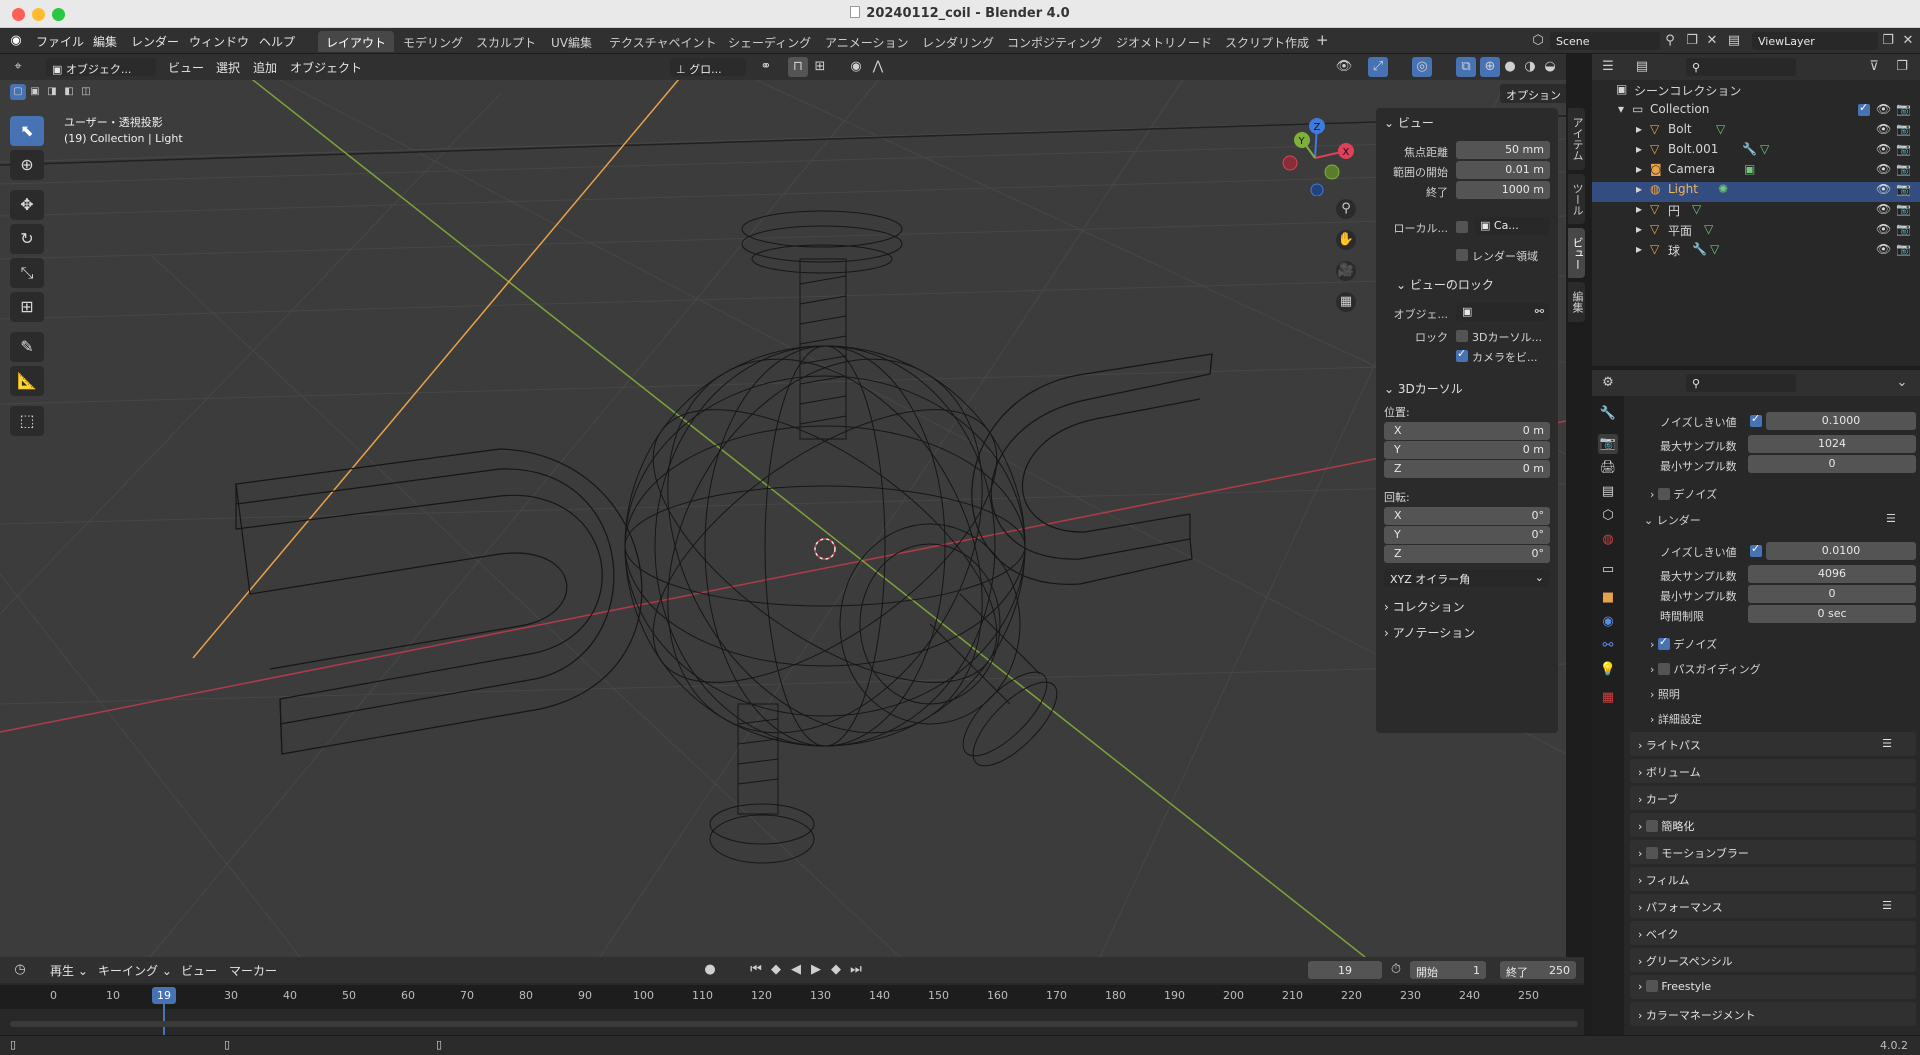  Describe the element at coordinates (1770, 520) in the screenshot. I see `render-subpanel-header: ⌄ レンダー ☰` at that location.